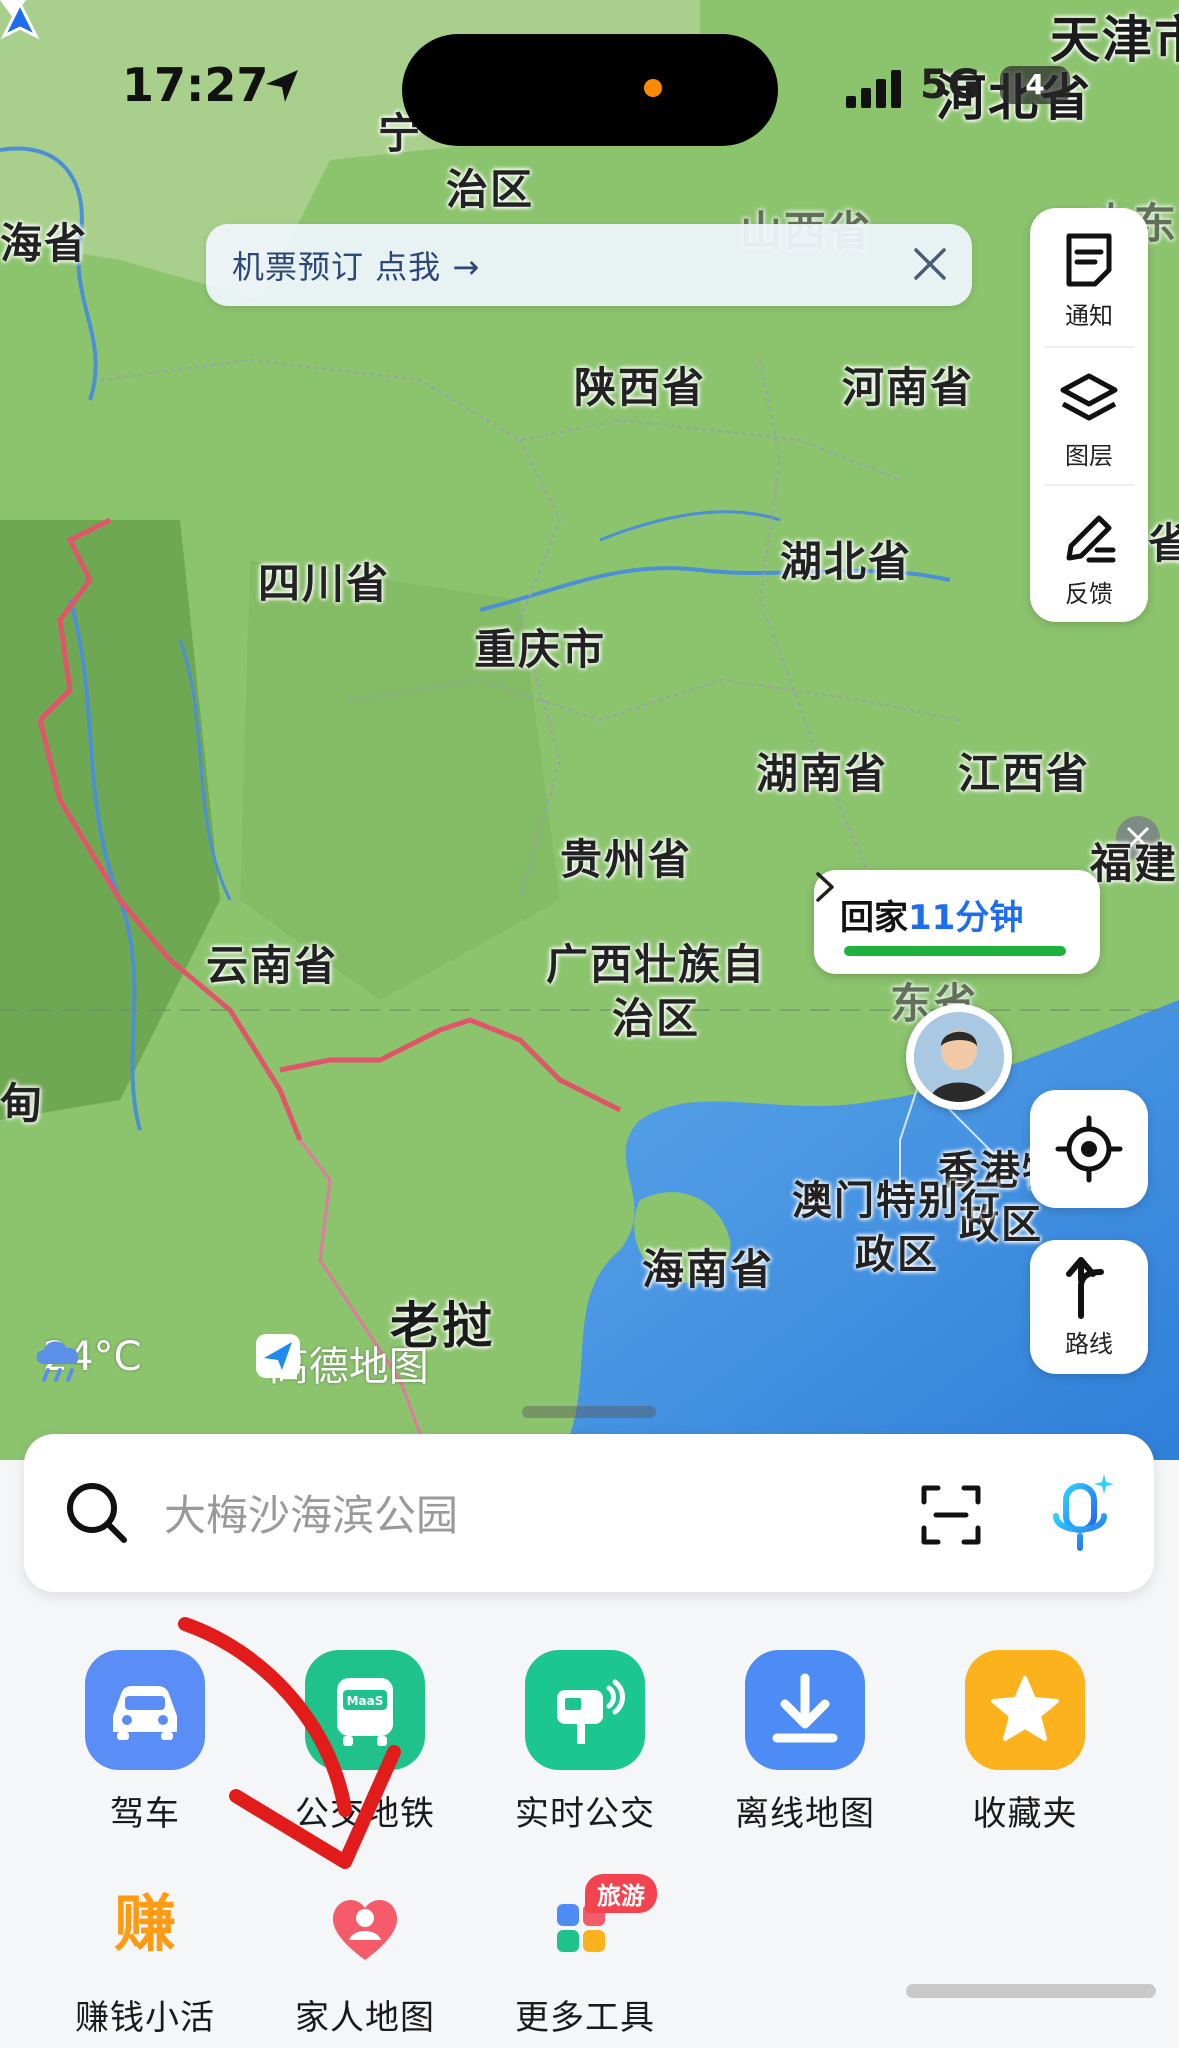 This screenshot has width=1179, height=2048. What do you see at coordinates (589, 1412) in the screenshot?
I see `sheet-drag-handle` at bounding box center [589, 1412].